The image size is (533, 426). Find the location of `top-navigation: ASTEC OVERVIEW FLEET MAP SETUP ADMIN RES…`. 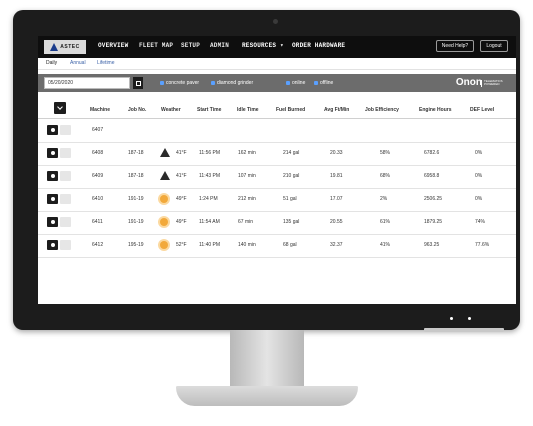

top-navigation: ASTEC OVERVIEW FLEET MAP SETUP ADMIN RES… is located at coordinates (277, 47).